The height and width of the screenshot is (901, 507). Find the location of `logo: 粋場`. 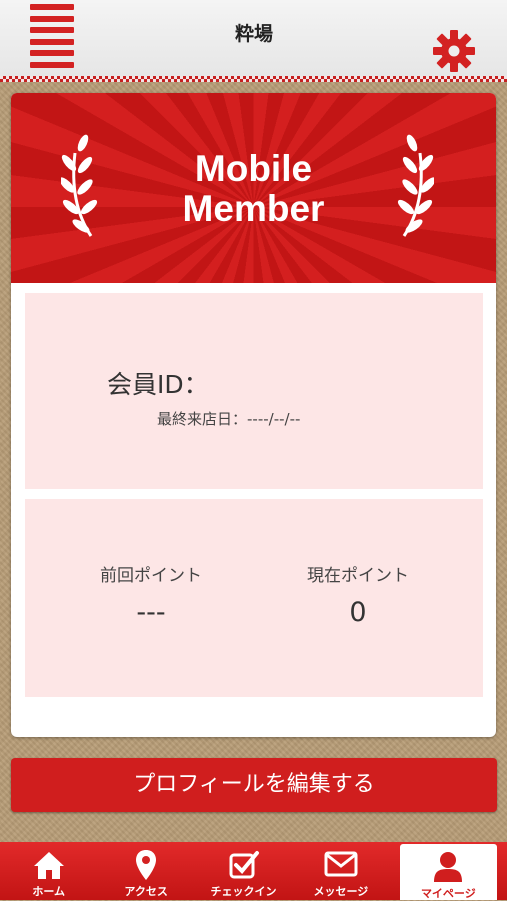

logo: 粋場 is located at coordinates (253, 34).